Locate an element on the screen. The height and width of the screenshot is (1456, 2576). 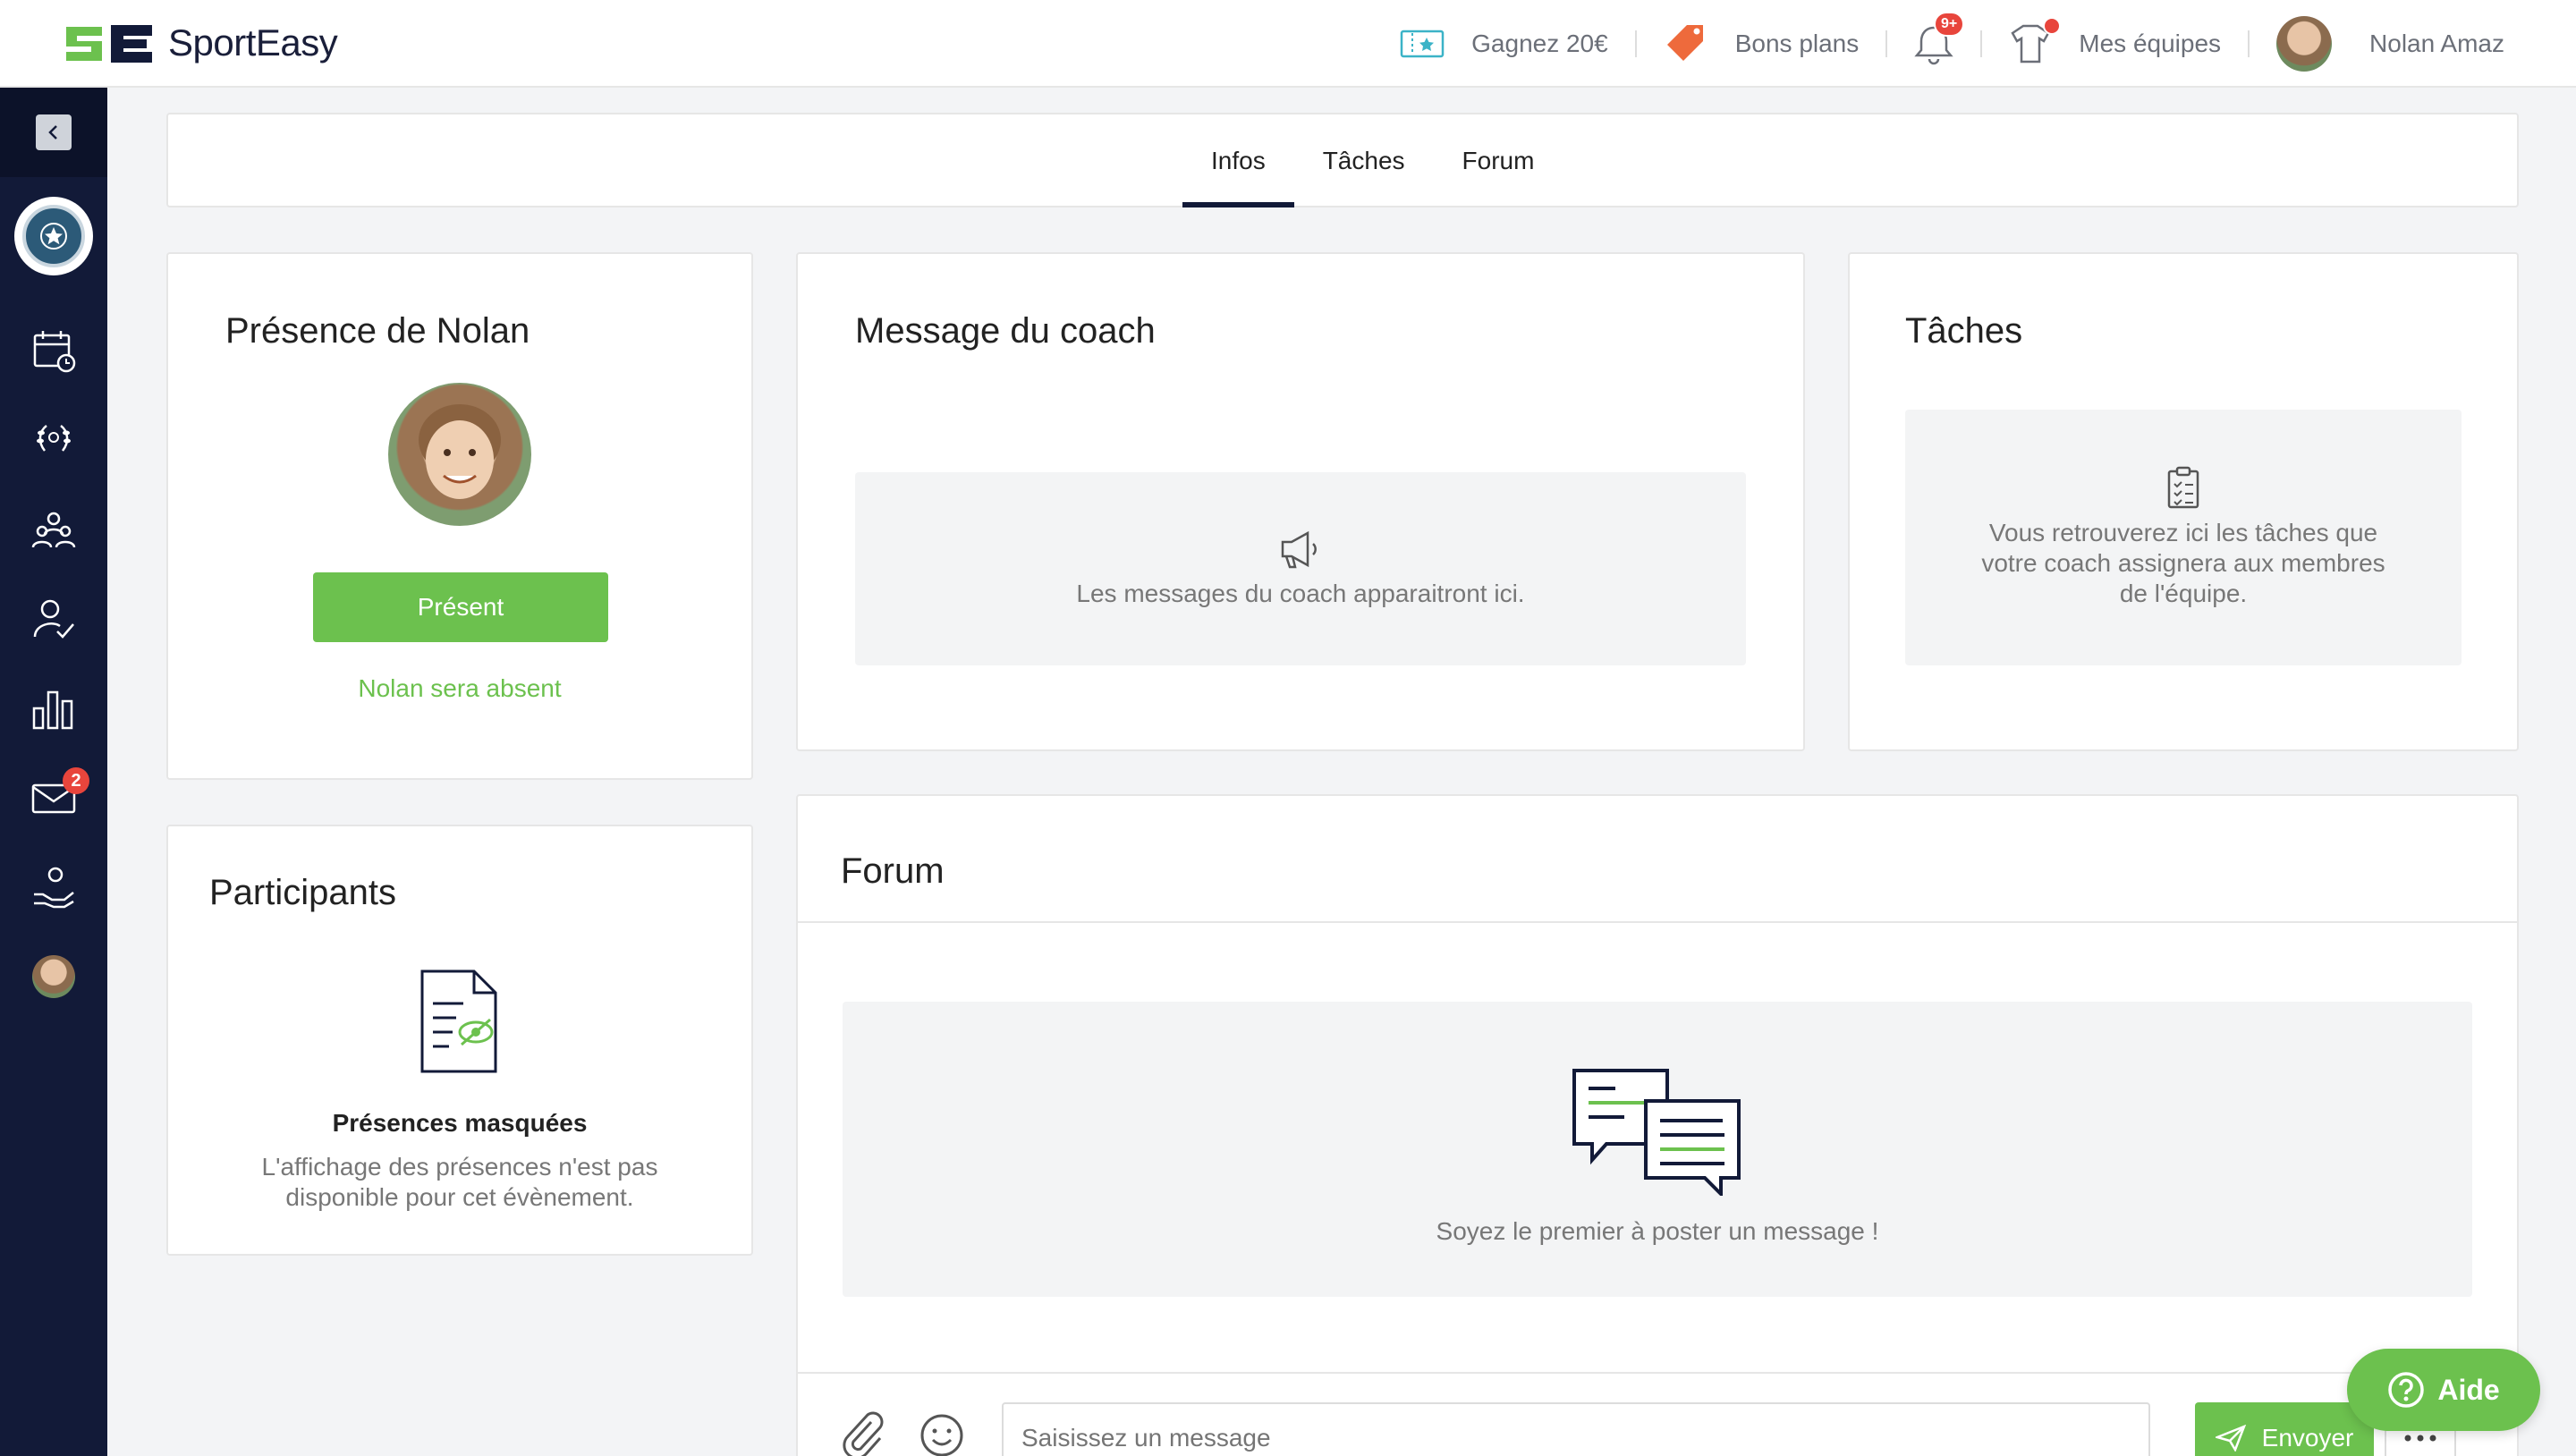
messages-badge: 2 is located at coordinates (76, 780).